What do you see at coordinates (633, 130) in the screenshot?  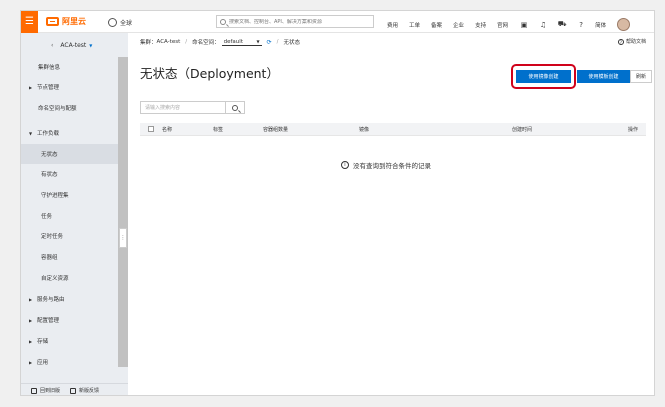 I see `column-actions: 操作` at bounding box center [633, 130].